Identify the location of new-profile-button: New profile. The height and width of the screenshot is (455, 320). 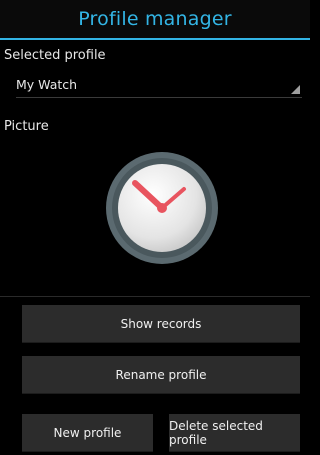
(87, 433).